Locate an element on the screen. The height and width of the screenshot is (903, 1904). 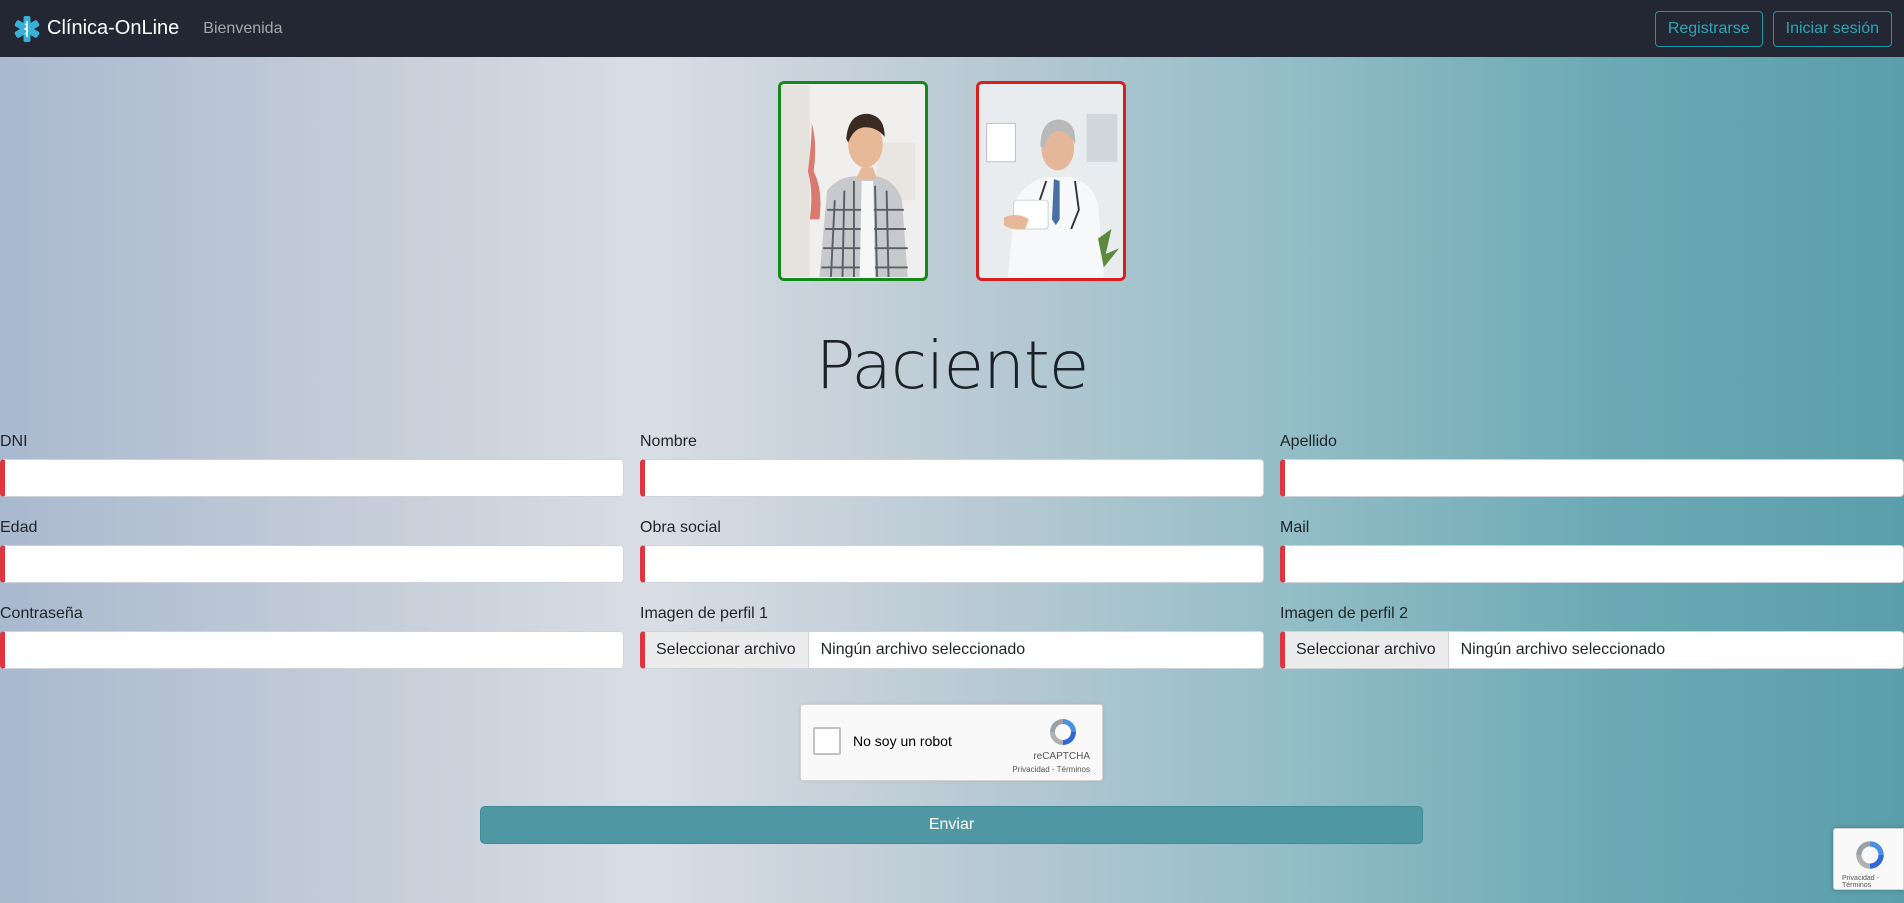
obra-social-field: Obra social is located at coordinates (952, 550).